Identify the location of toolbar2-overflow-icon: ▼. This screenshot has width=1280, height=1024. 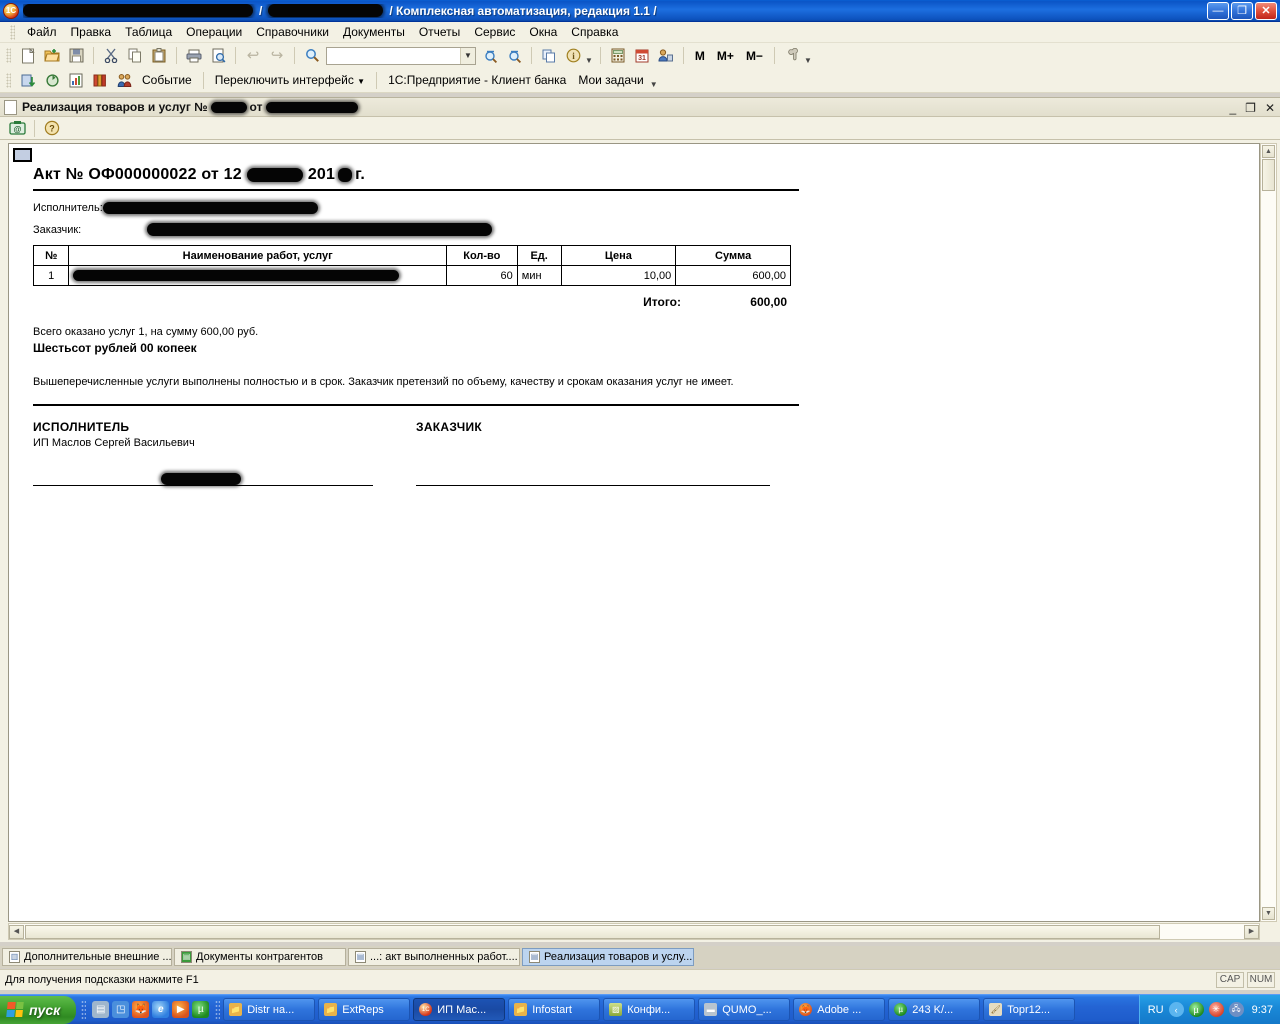
(654, 84).